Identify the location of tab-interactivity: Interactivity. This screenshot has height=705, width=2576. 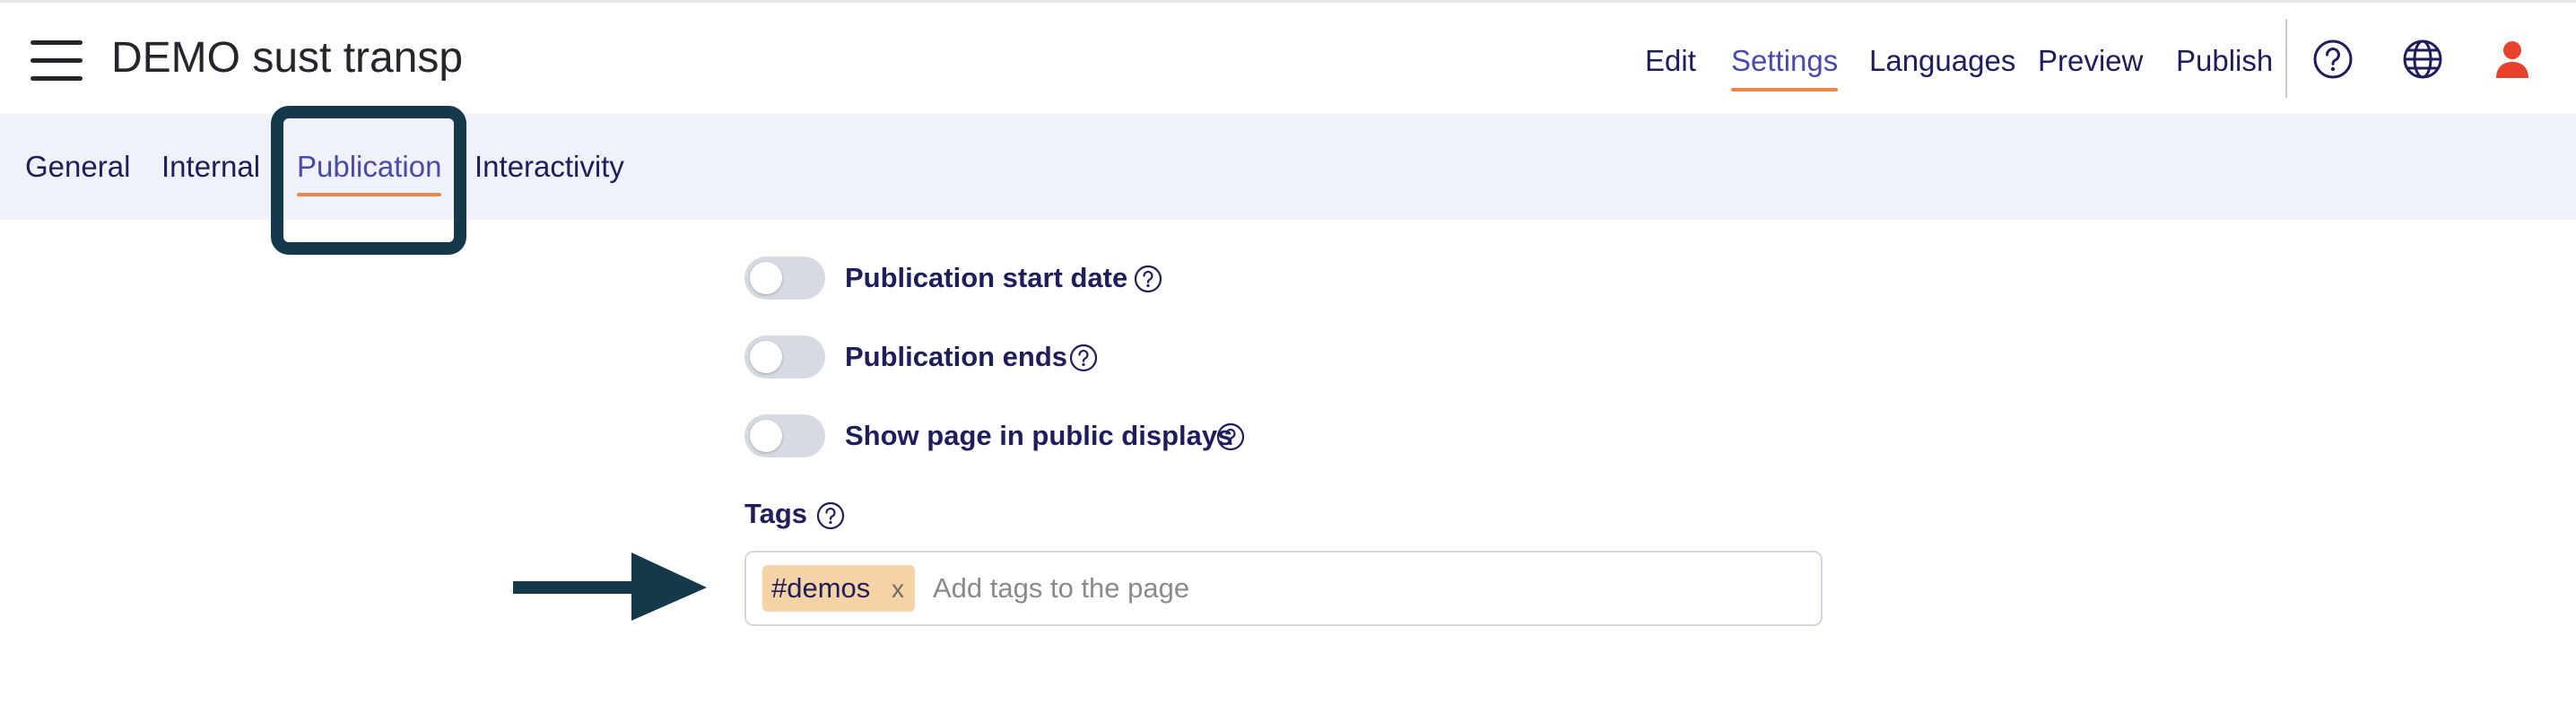
(549, 166).